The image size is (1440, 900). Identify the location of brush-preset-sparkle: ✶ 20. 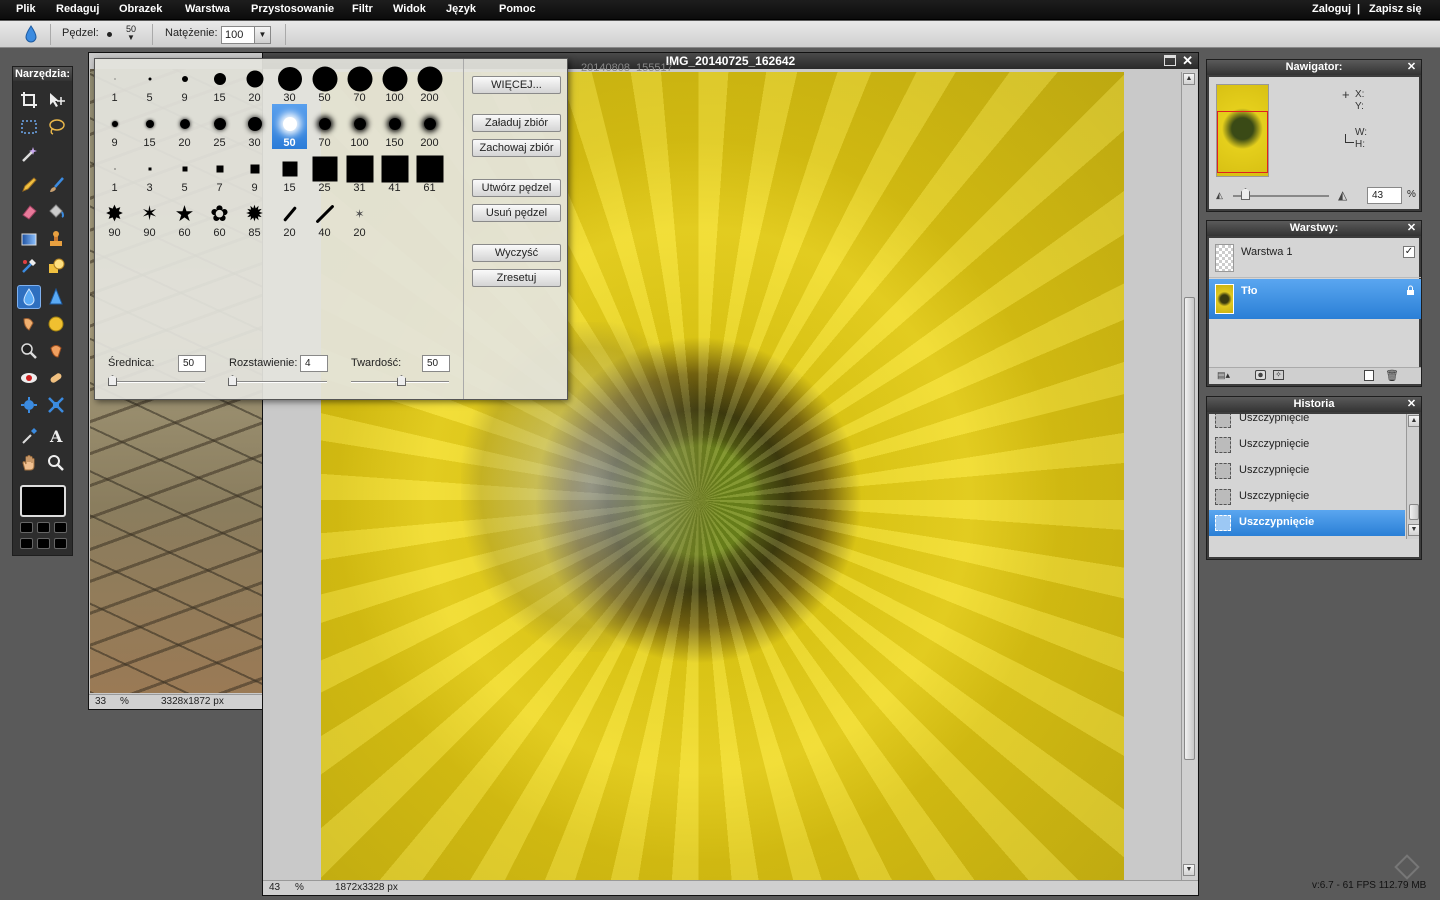
(359, 216).